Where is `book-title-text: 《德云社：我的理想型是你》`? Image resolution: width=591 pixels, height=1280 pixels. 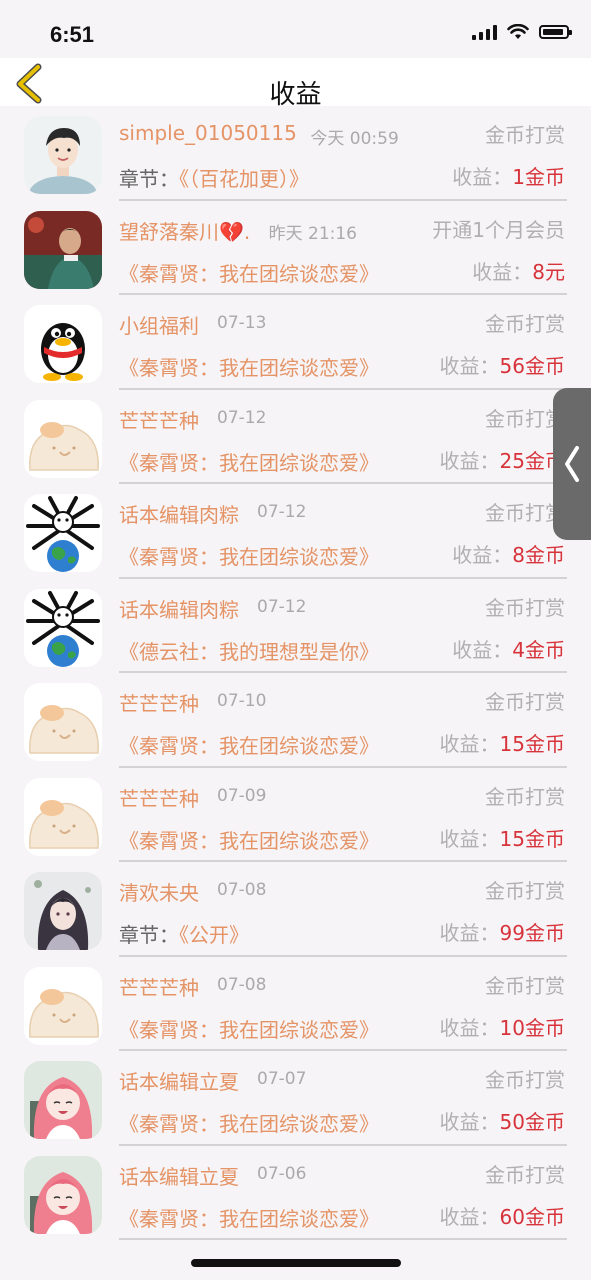 book-title-text: 《德云社：我的理想型是你》 is located at coordinates (249, 651).